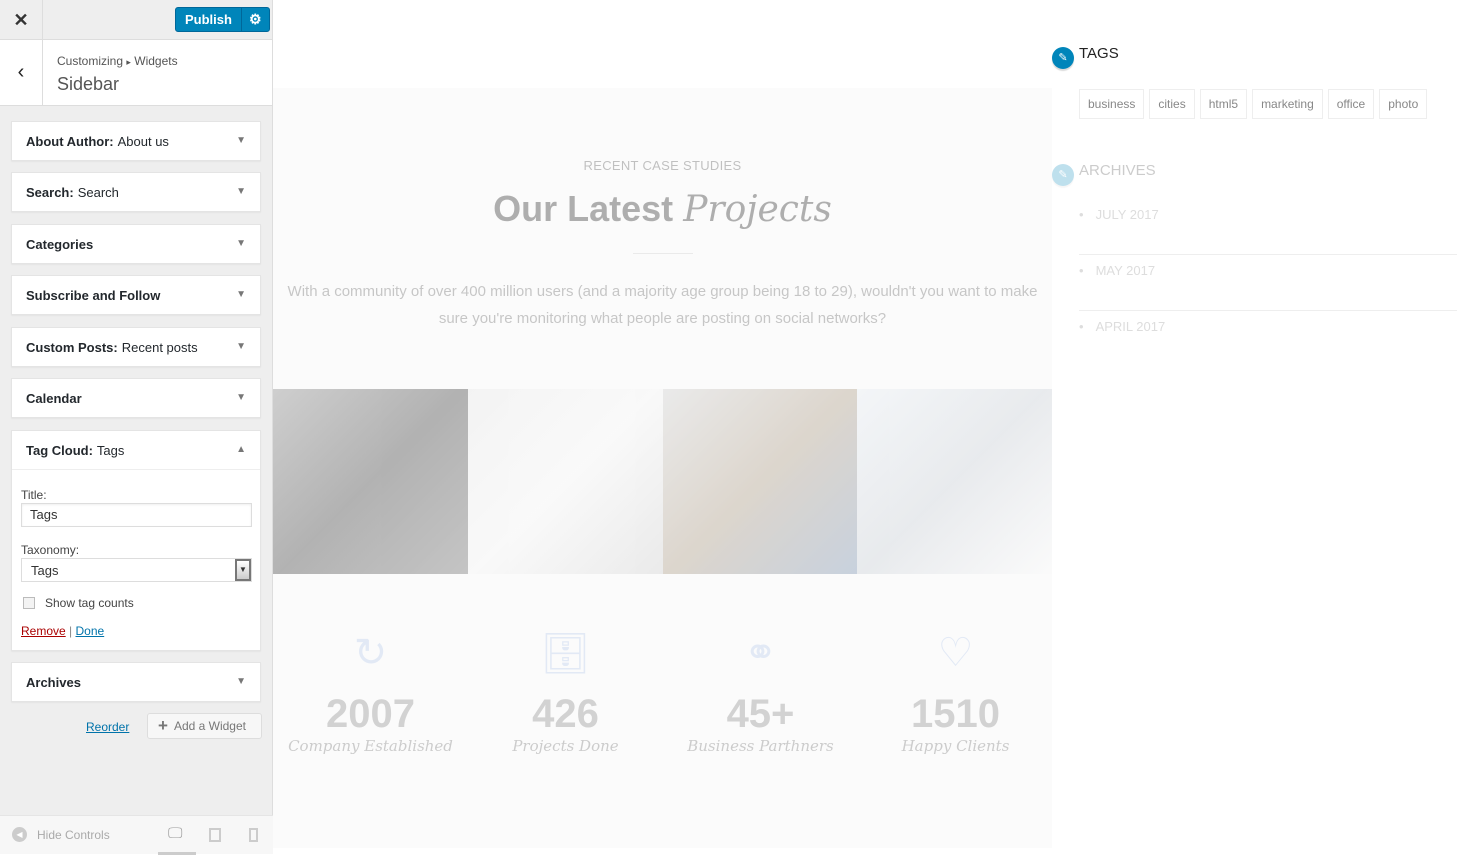 The image size is (1471, 855). Describe the element at coordinates (107, 727) in the screenshot. I see `reorder-link: Reorder` at that location.